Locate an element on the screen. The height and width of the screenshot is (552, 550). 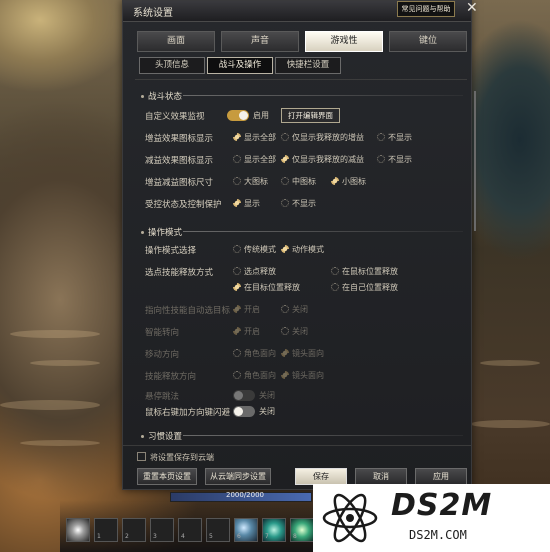
row-auto-target: 指向性技能自动选目标 开启 关闭 is located at coordinates (305, 311).